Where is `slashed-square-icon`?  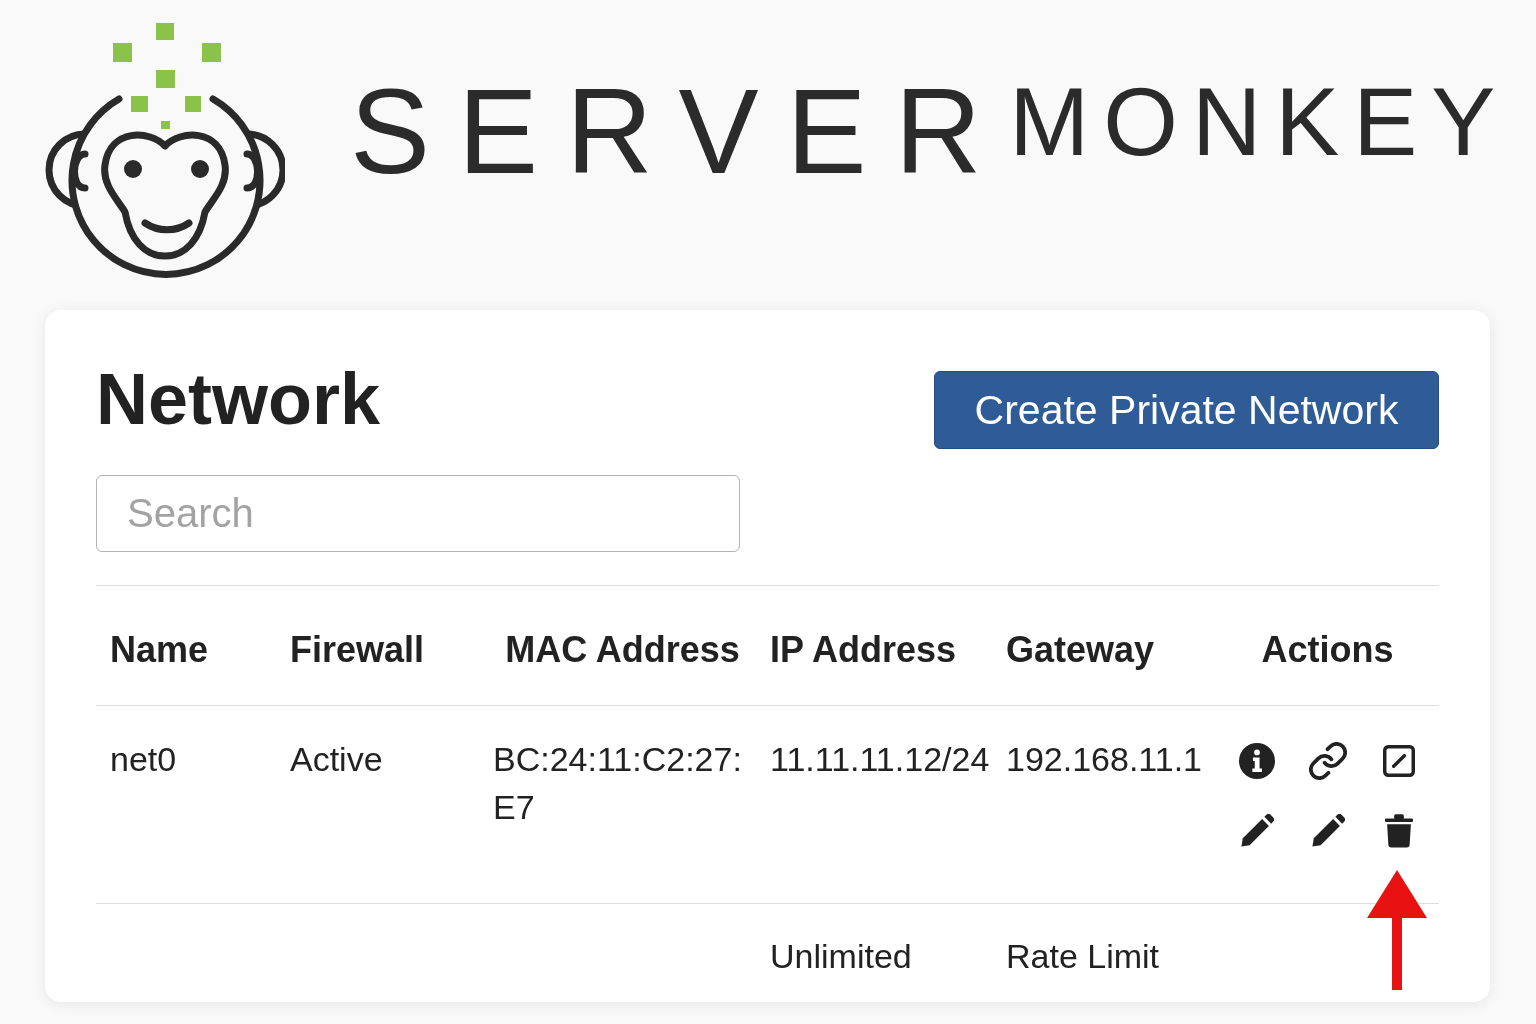 slashed-square-icon is located at coordinates (1398, 761).